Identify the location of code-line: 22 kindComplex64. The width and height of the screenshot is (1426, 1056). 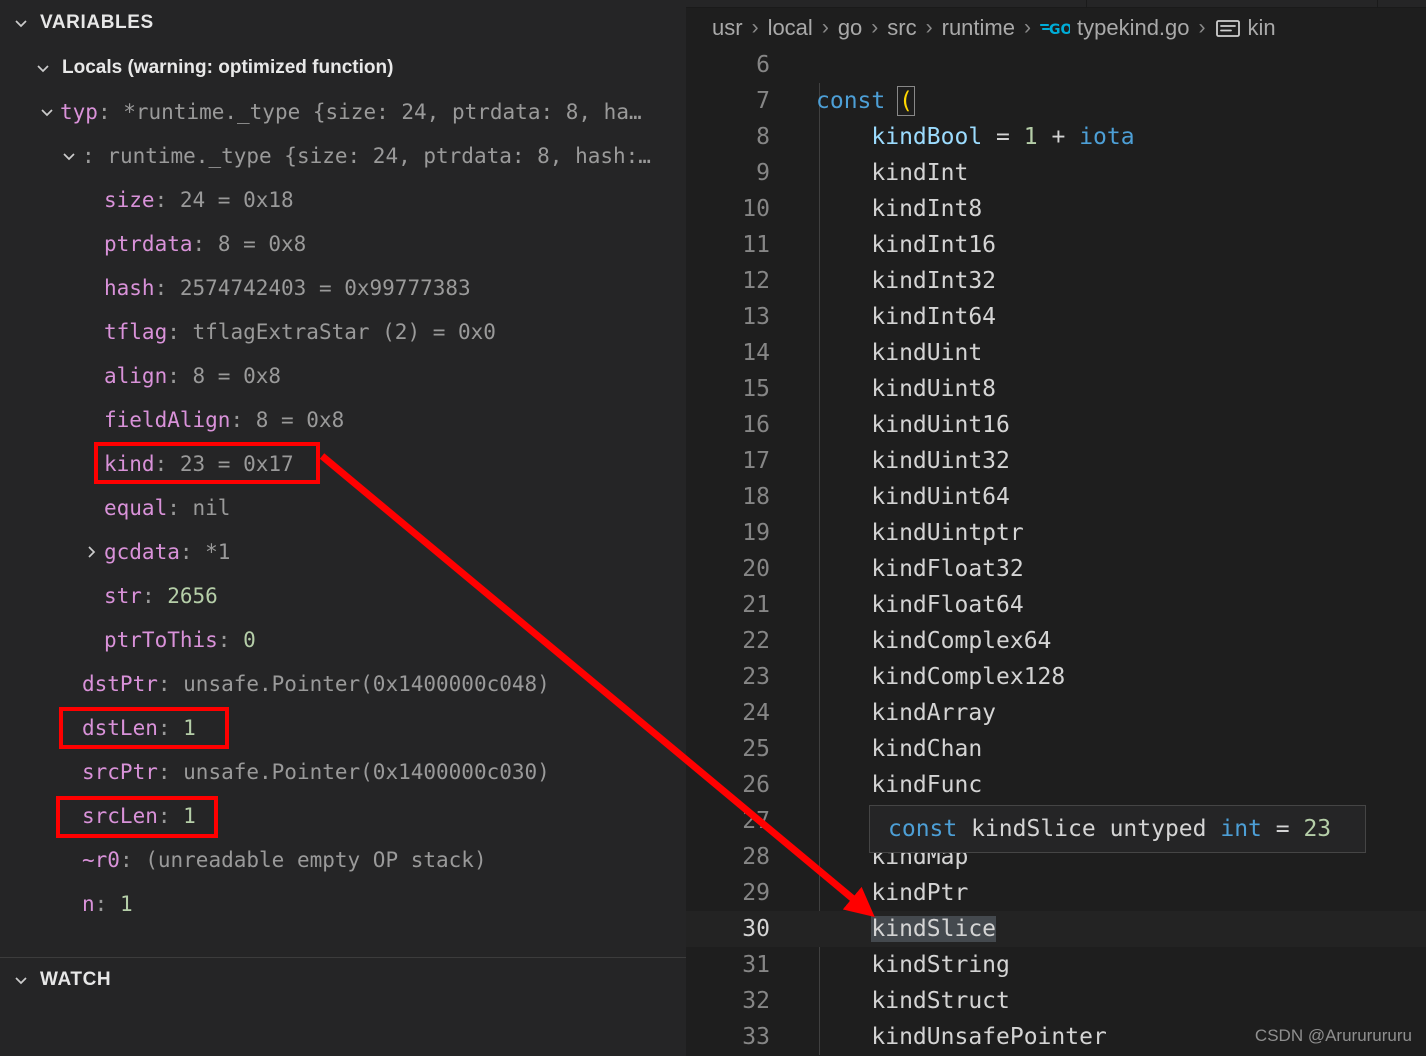
(1056, 641).